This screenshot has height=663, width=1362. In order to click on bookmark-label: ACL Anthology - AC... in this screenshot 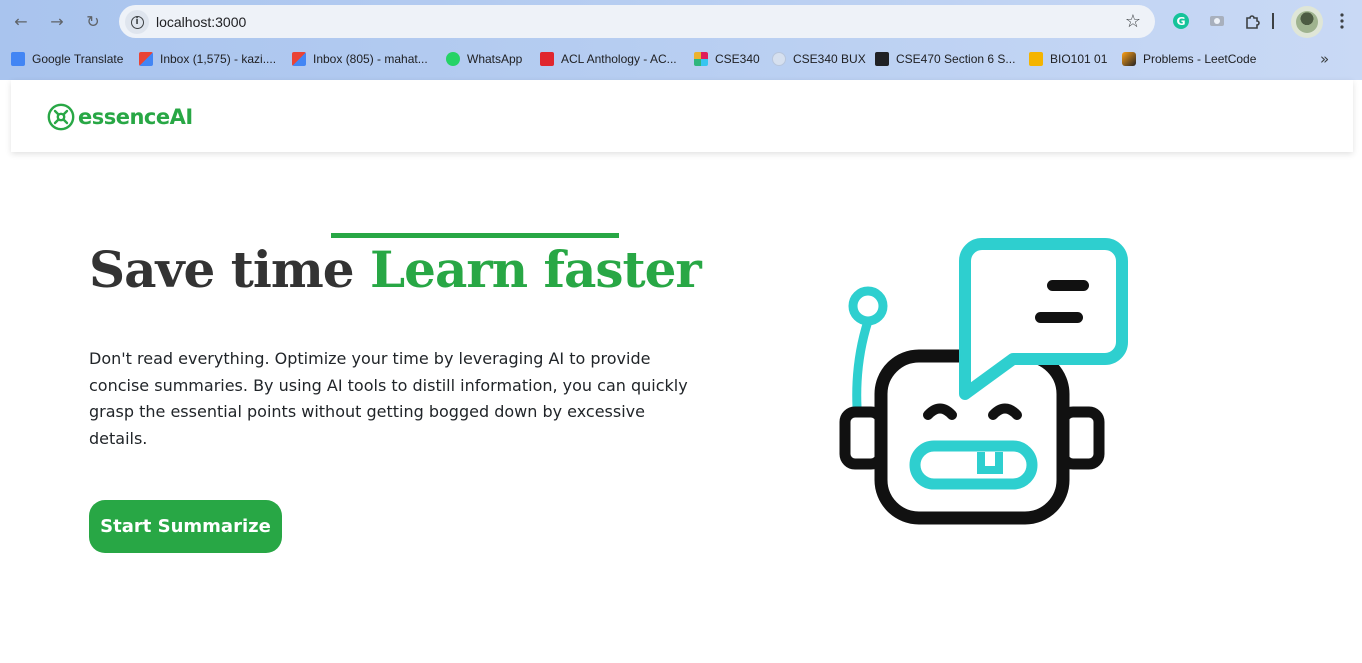, I will do `click(619, 59)`.